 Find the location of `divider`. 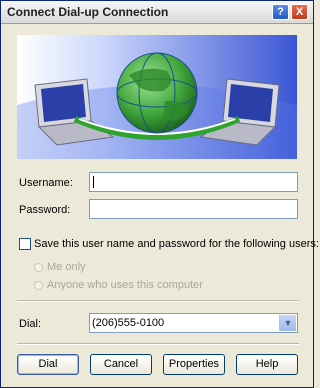

divider is located at coordinates (158, 301).